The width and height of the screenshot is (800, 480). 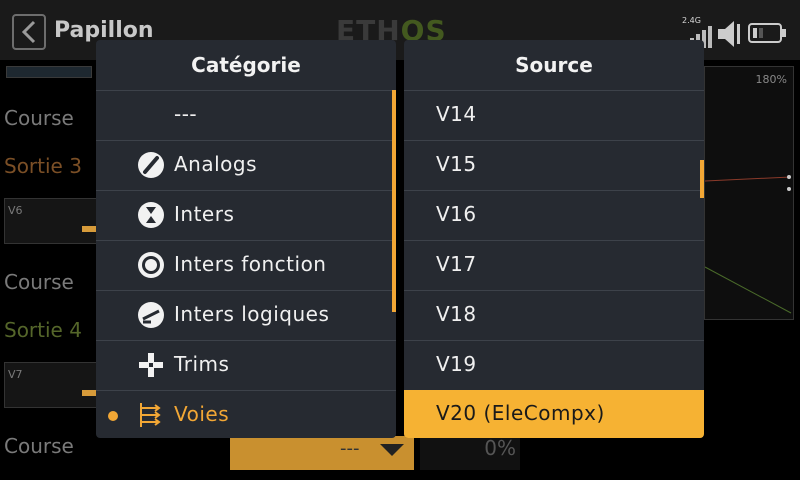 I want to click on curve-graph: 180%, so click(x=749, y=193).